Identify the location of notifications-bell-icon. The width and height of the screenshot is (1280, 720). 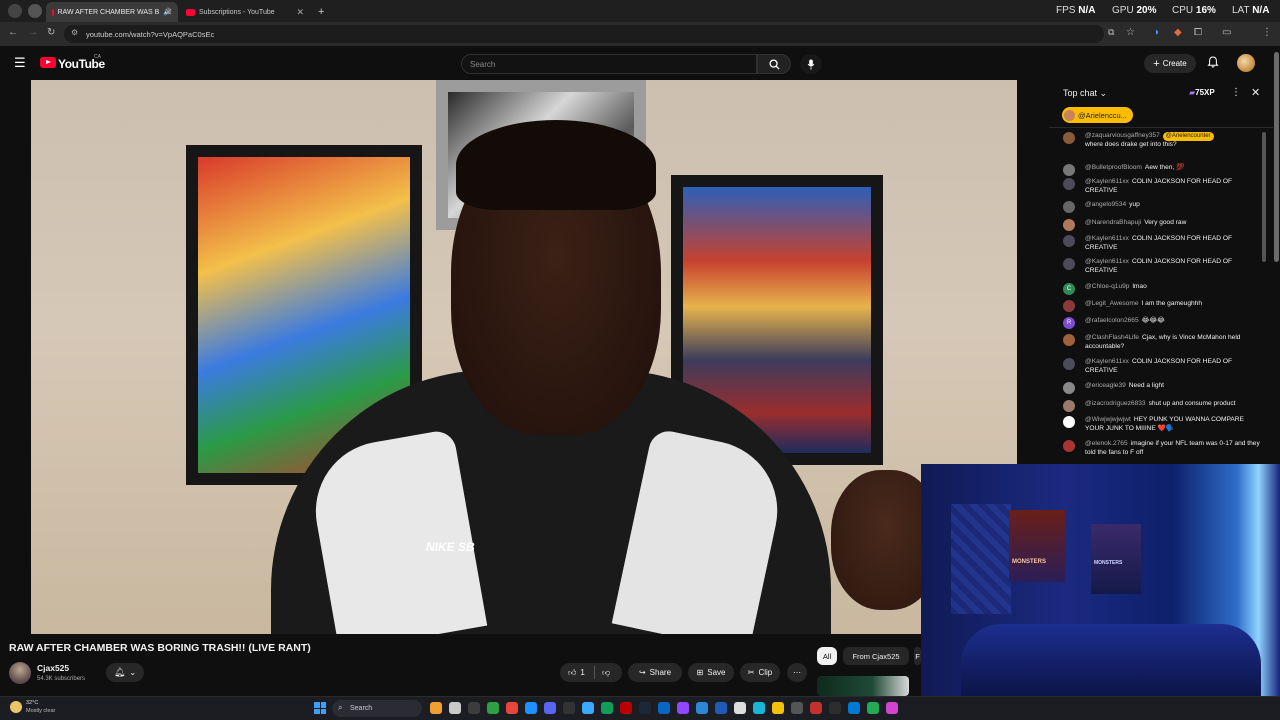
(1213, 63).